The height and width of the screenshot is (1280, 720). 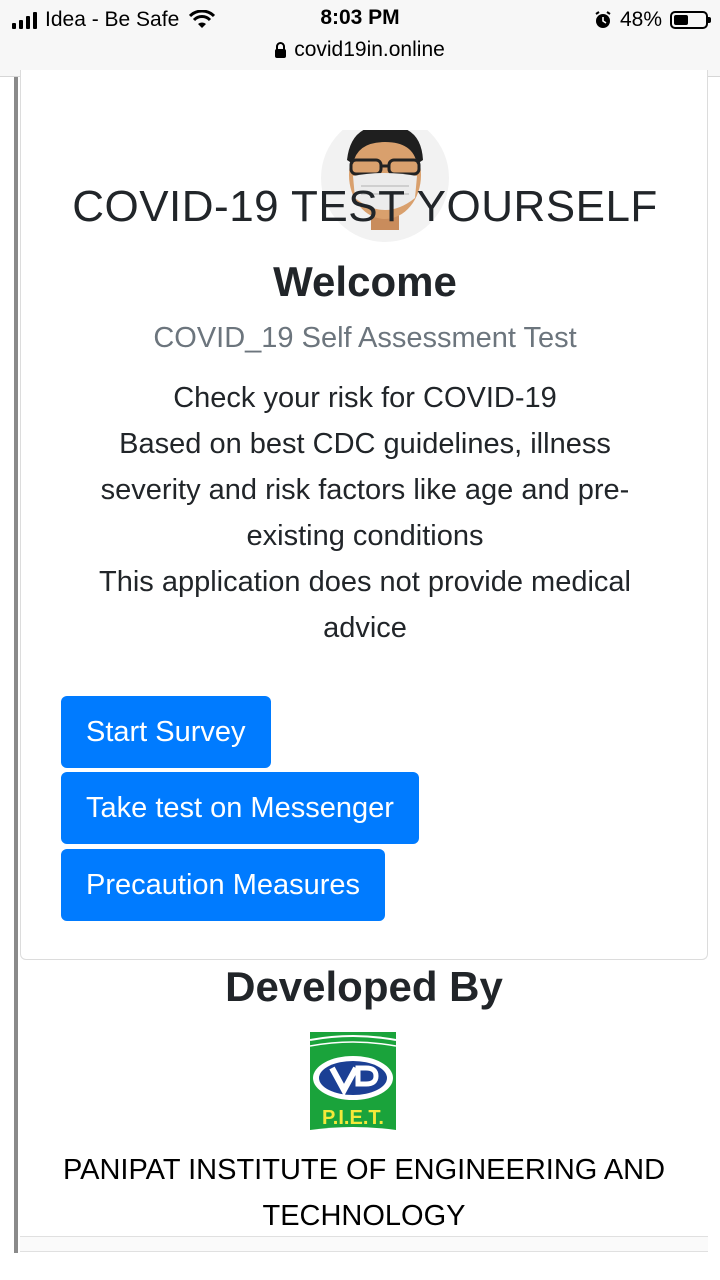 What do you see at coordinates (681, 20) in the screenshot?
I see `battery-fill` at bounding box center [681, 20].